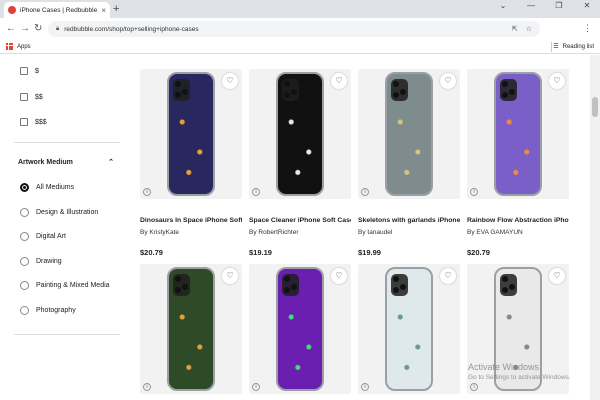  I want to click on page-scrollbar, so click(595, 227).